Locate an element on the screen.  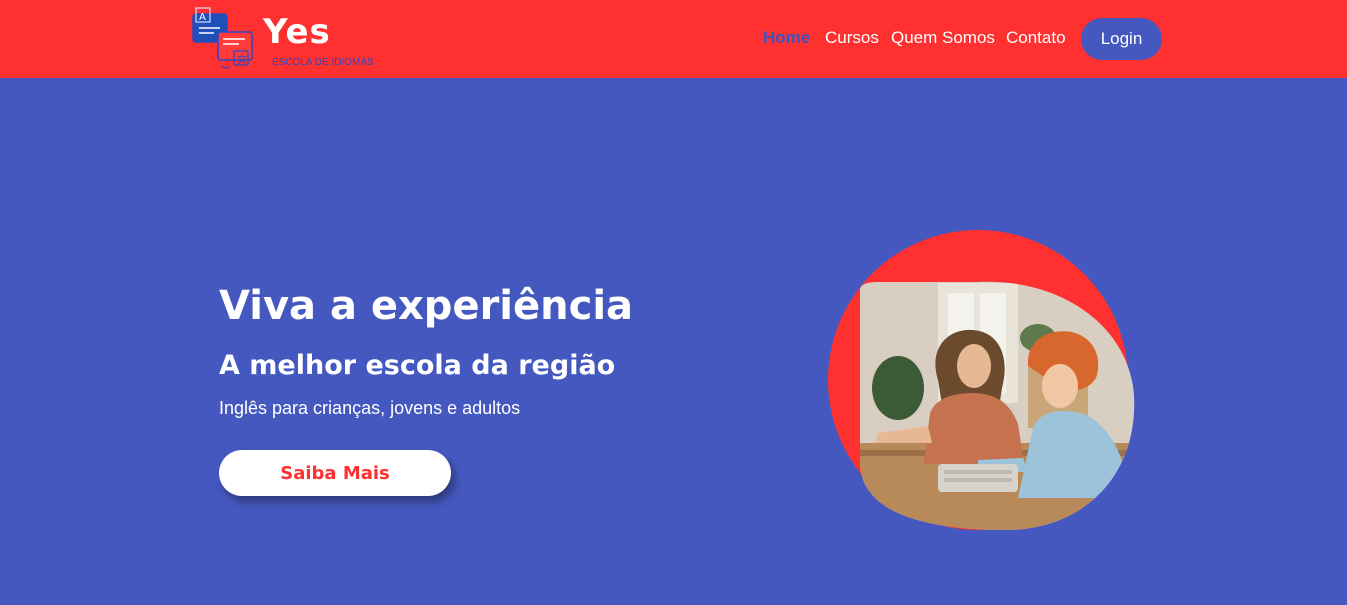
login-button: Login is located at coordinates (1121, 39).